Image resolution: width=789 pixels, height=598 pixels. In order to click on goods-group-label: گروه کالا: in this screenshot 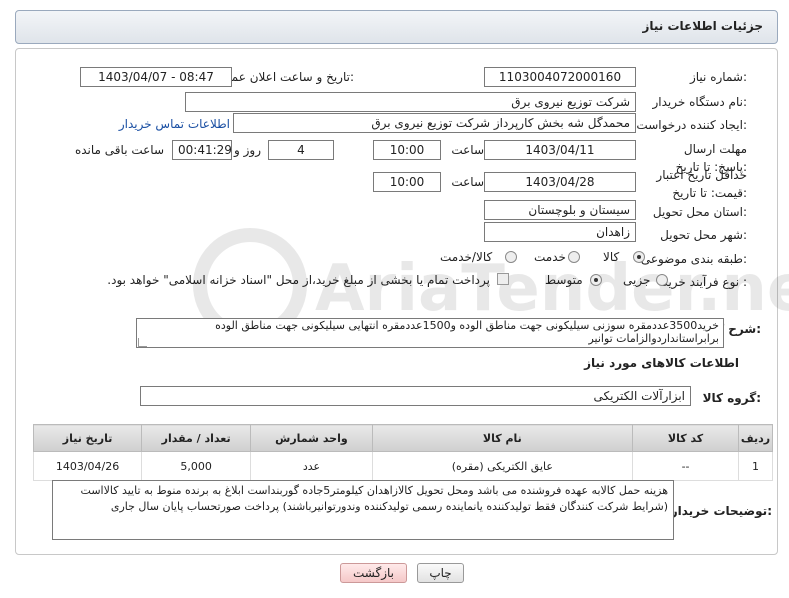, I will do `click(731, 398)`.